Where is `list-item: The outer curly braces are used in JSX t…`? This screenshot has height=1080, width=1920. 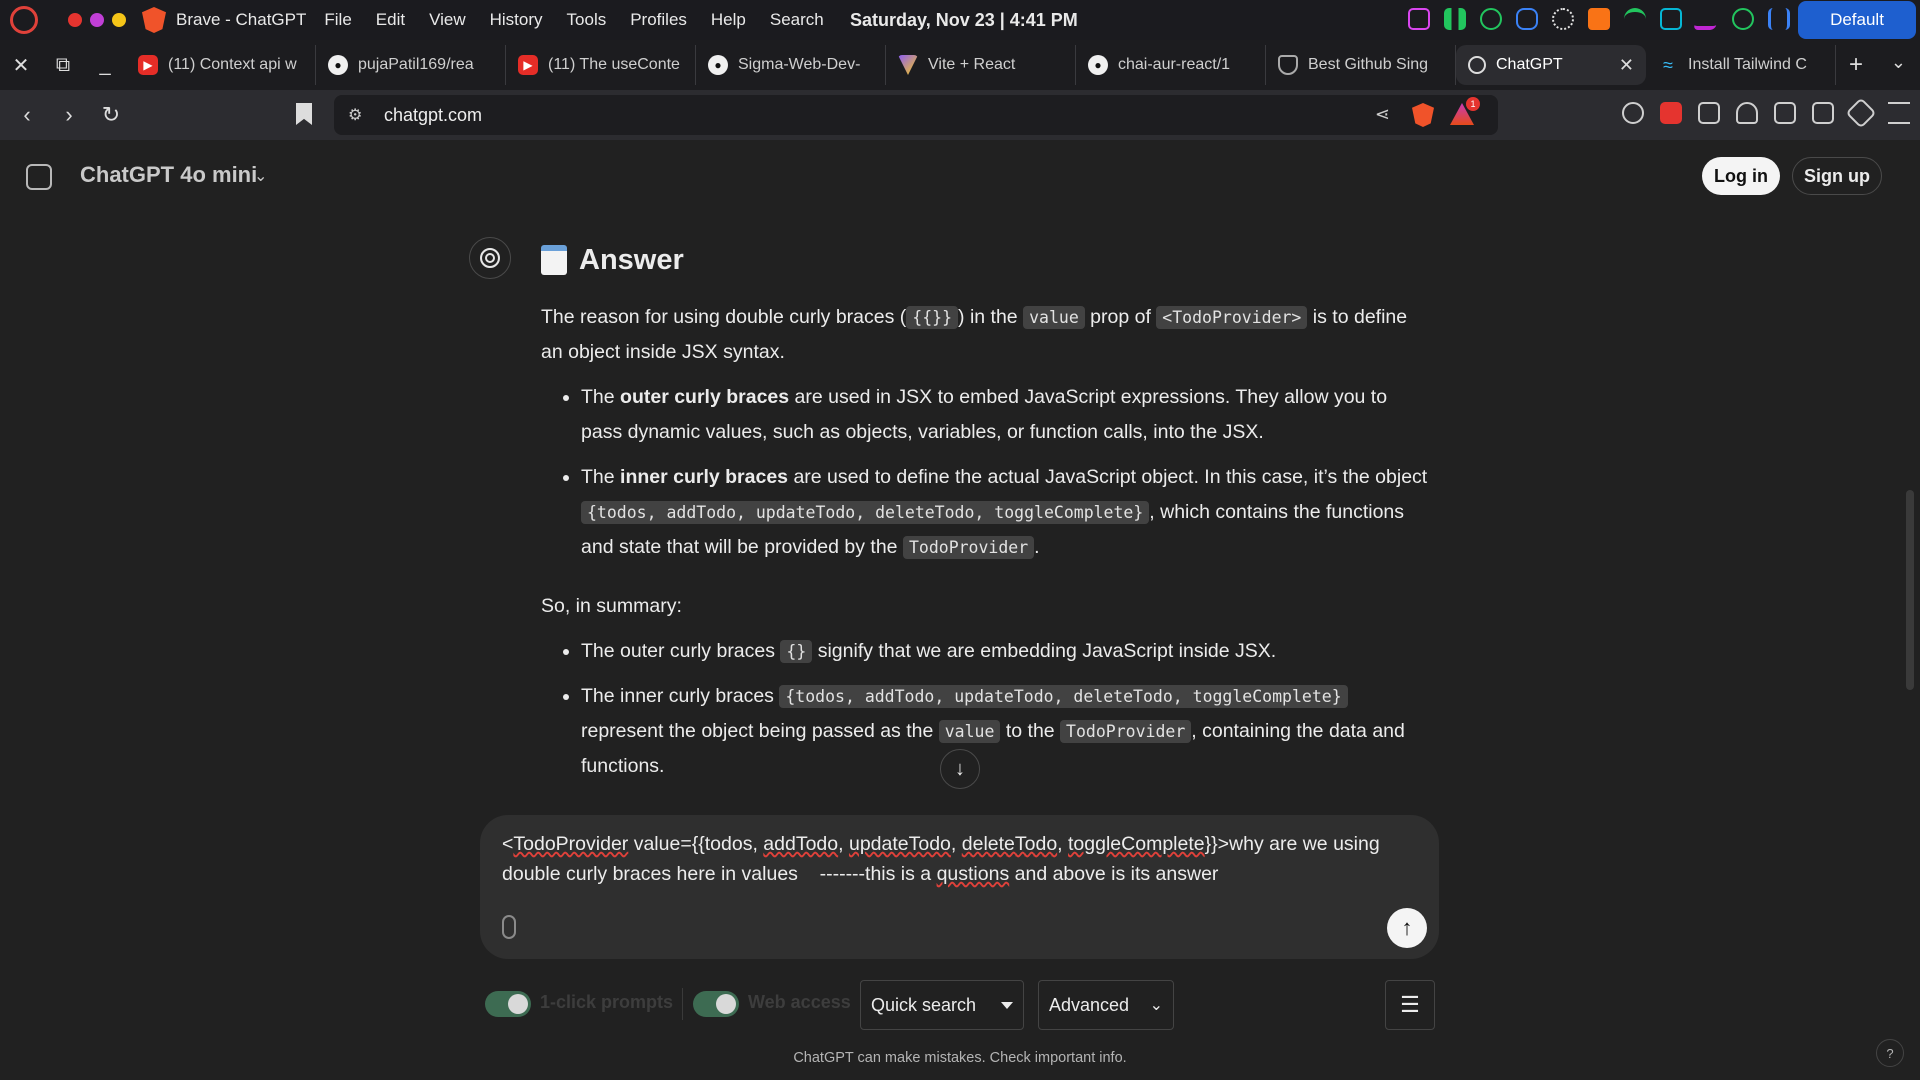
list-item: The outer curly braces are used in JSX t… is located at coordinates (1006, 415).